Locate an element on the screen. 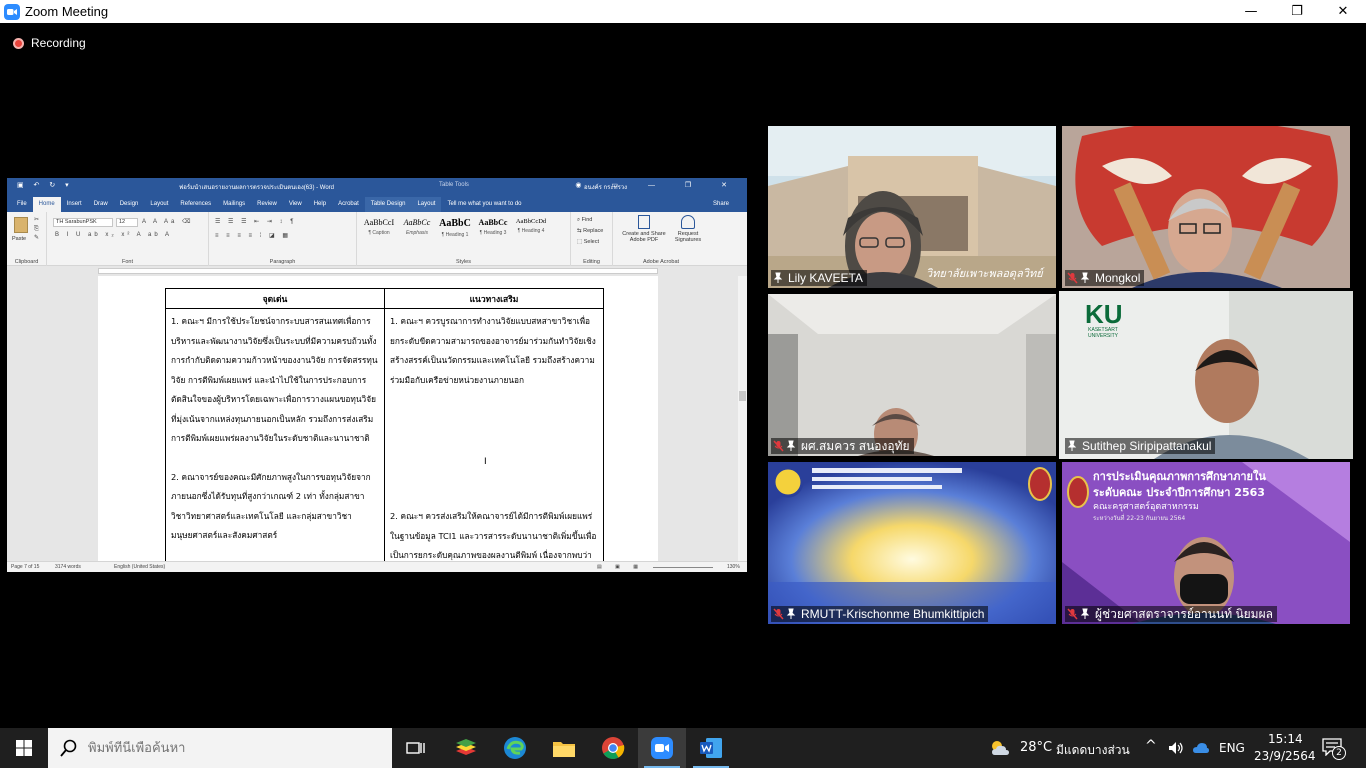  status-page: Page 7 of 15 is located at coordinates (25, 567).